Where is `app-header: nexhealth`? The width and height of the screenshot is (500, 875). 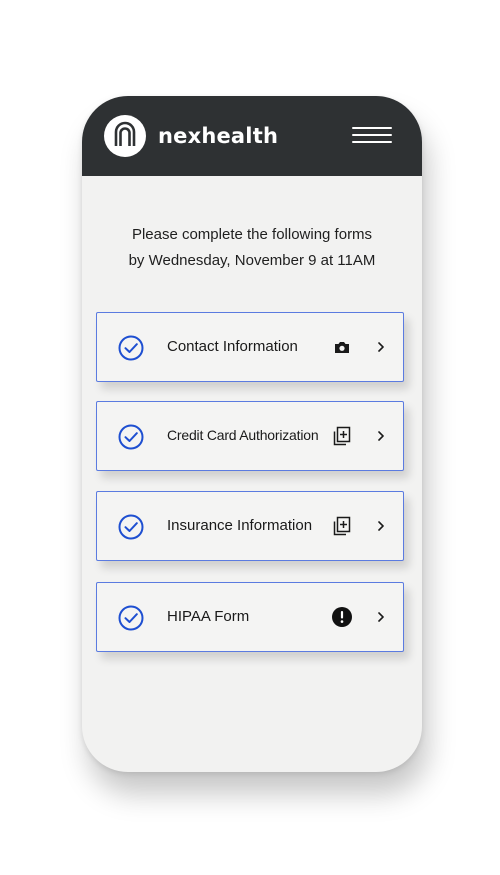
app-header: nexhealth is located at coordinates (252, 136).